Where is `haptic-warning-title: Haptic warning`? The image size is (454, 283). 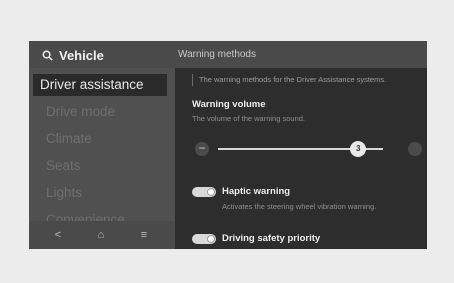 haptic-warning-title: Haptic warning is located at coordinates (256, 191).